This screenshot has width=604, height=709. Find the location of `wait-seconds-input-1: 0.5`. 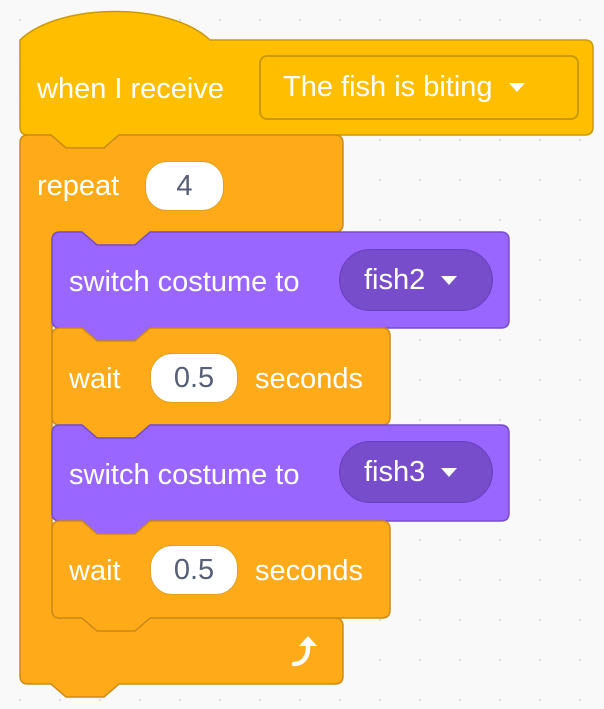

wait-seconds-input-1: 0.5 is located at coordinates (194, 378).